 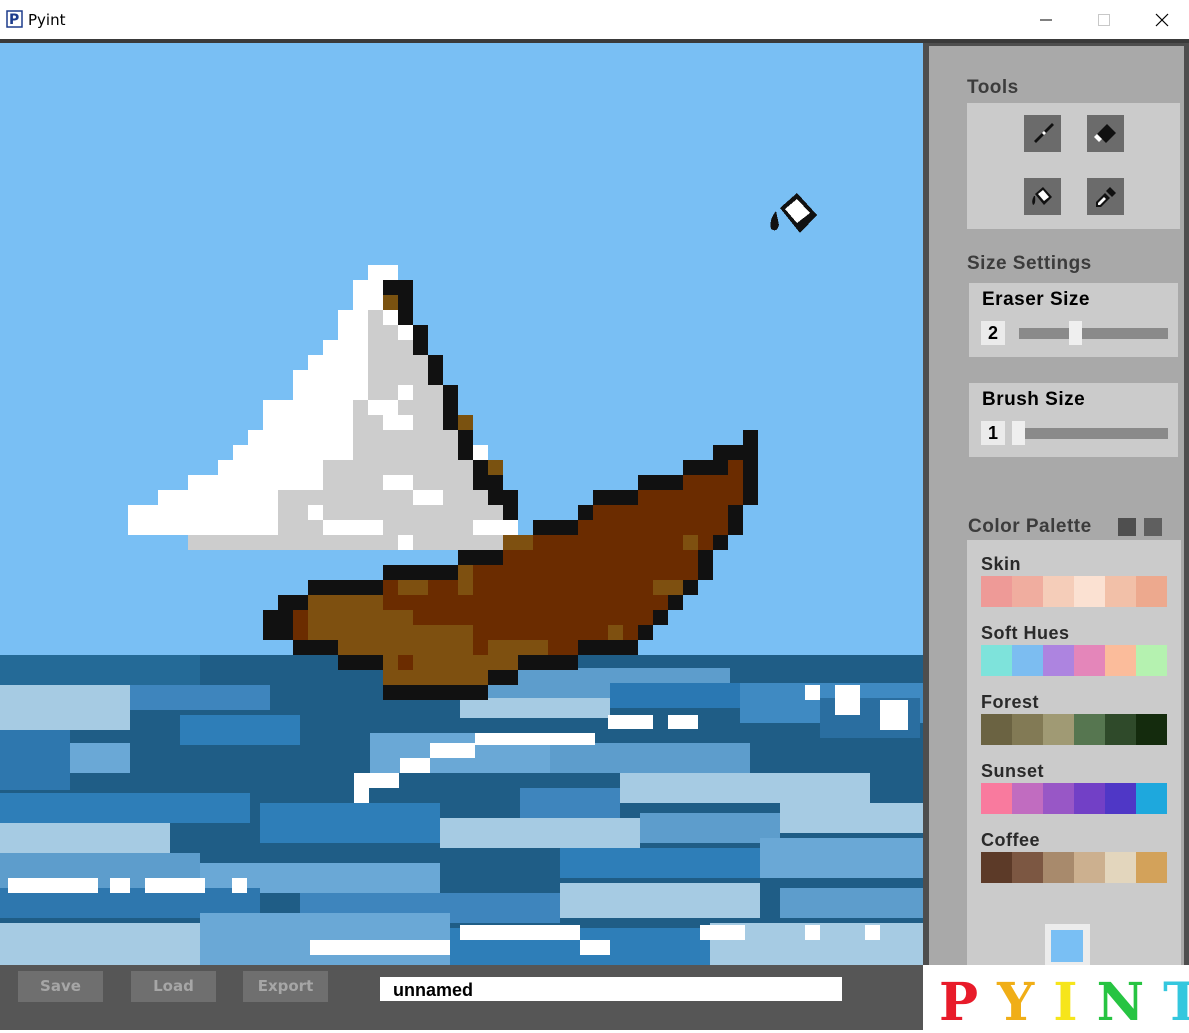 What do you see at coordinates (60, 986) in the screenshot?
I see `save-button: Save` at bounding box center [60, 986].